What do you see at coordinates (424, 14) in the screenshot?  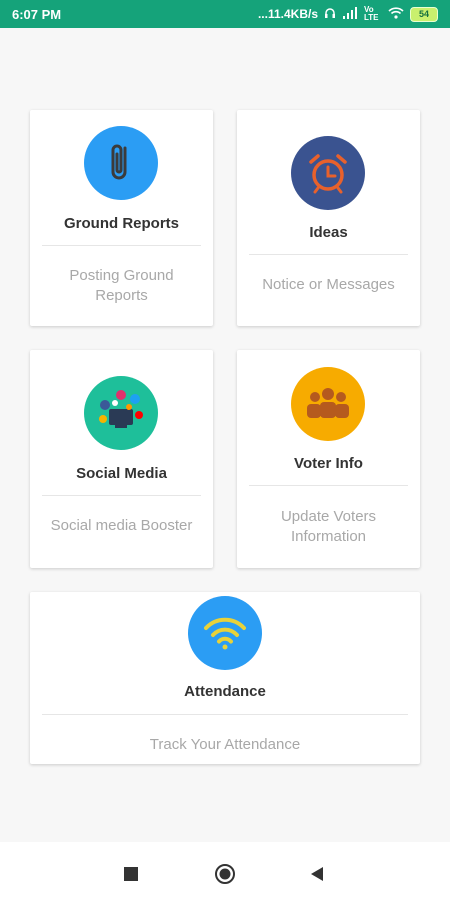 I see `battery-icon: 54` at bounding box center [424, 14].